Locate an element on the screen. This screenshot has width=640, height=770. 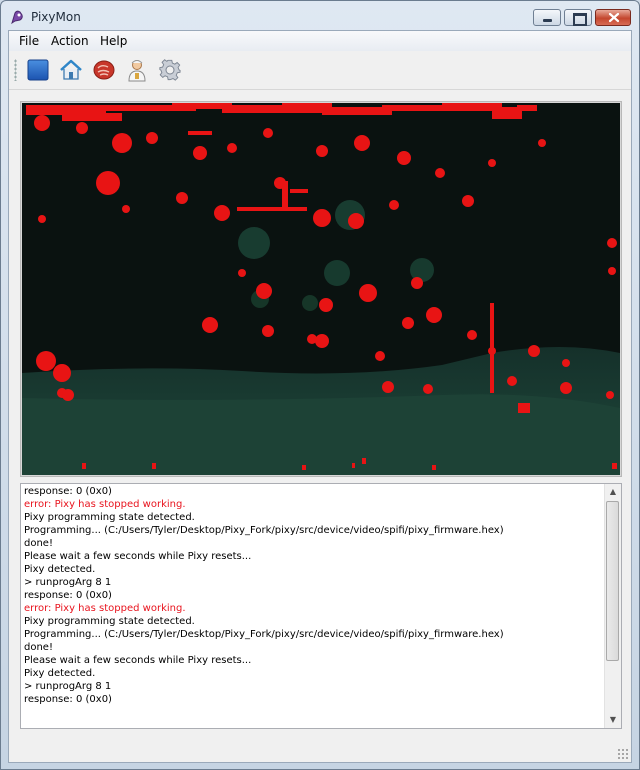
stop-button is located at coordinates (38, 70).